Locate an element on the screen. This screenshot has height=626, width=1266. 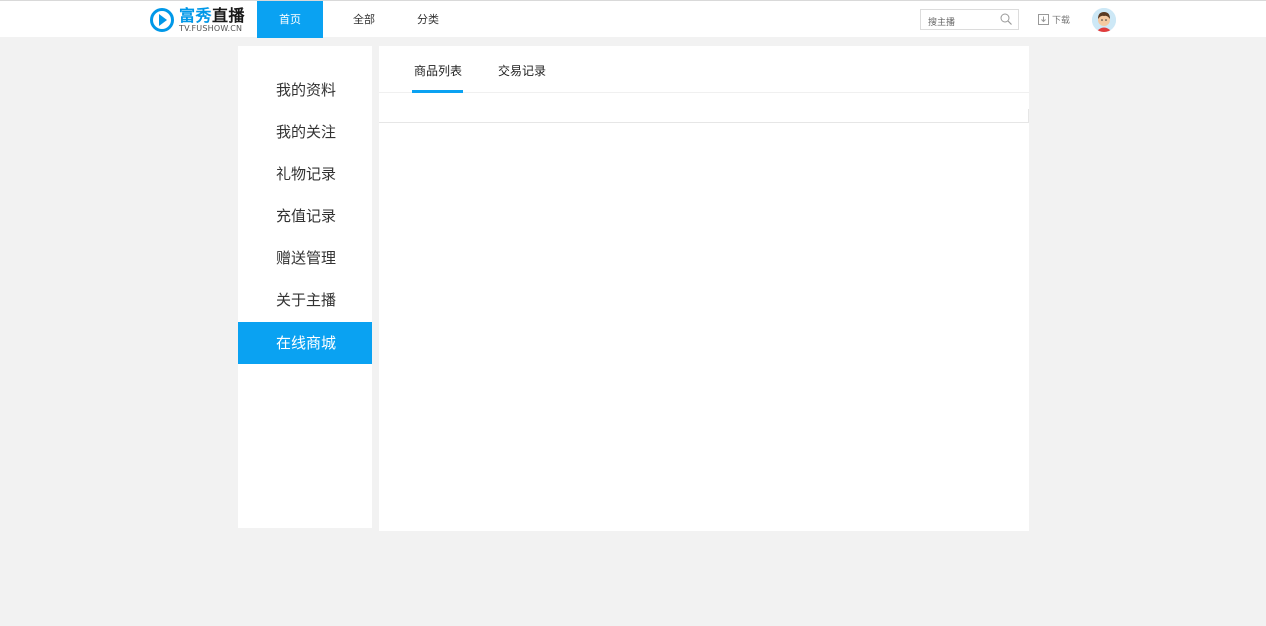
sidebar-item-gift-management: 赠送管理 is located at coordinates (305, 258).